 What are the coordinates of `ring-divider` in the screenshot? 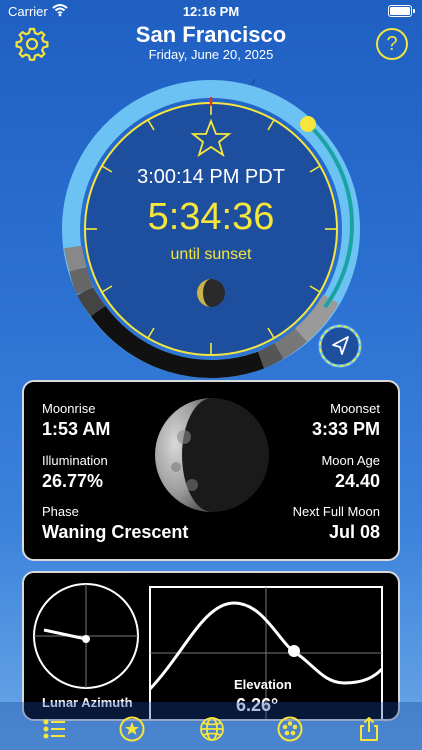 It's located at (253, 82).